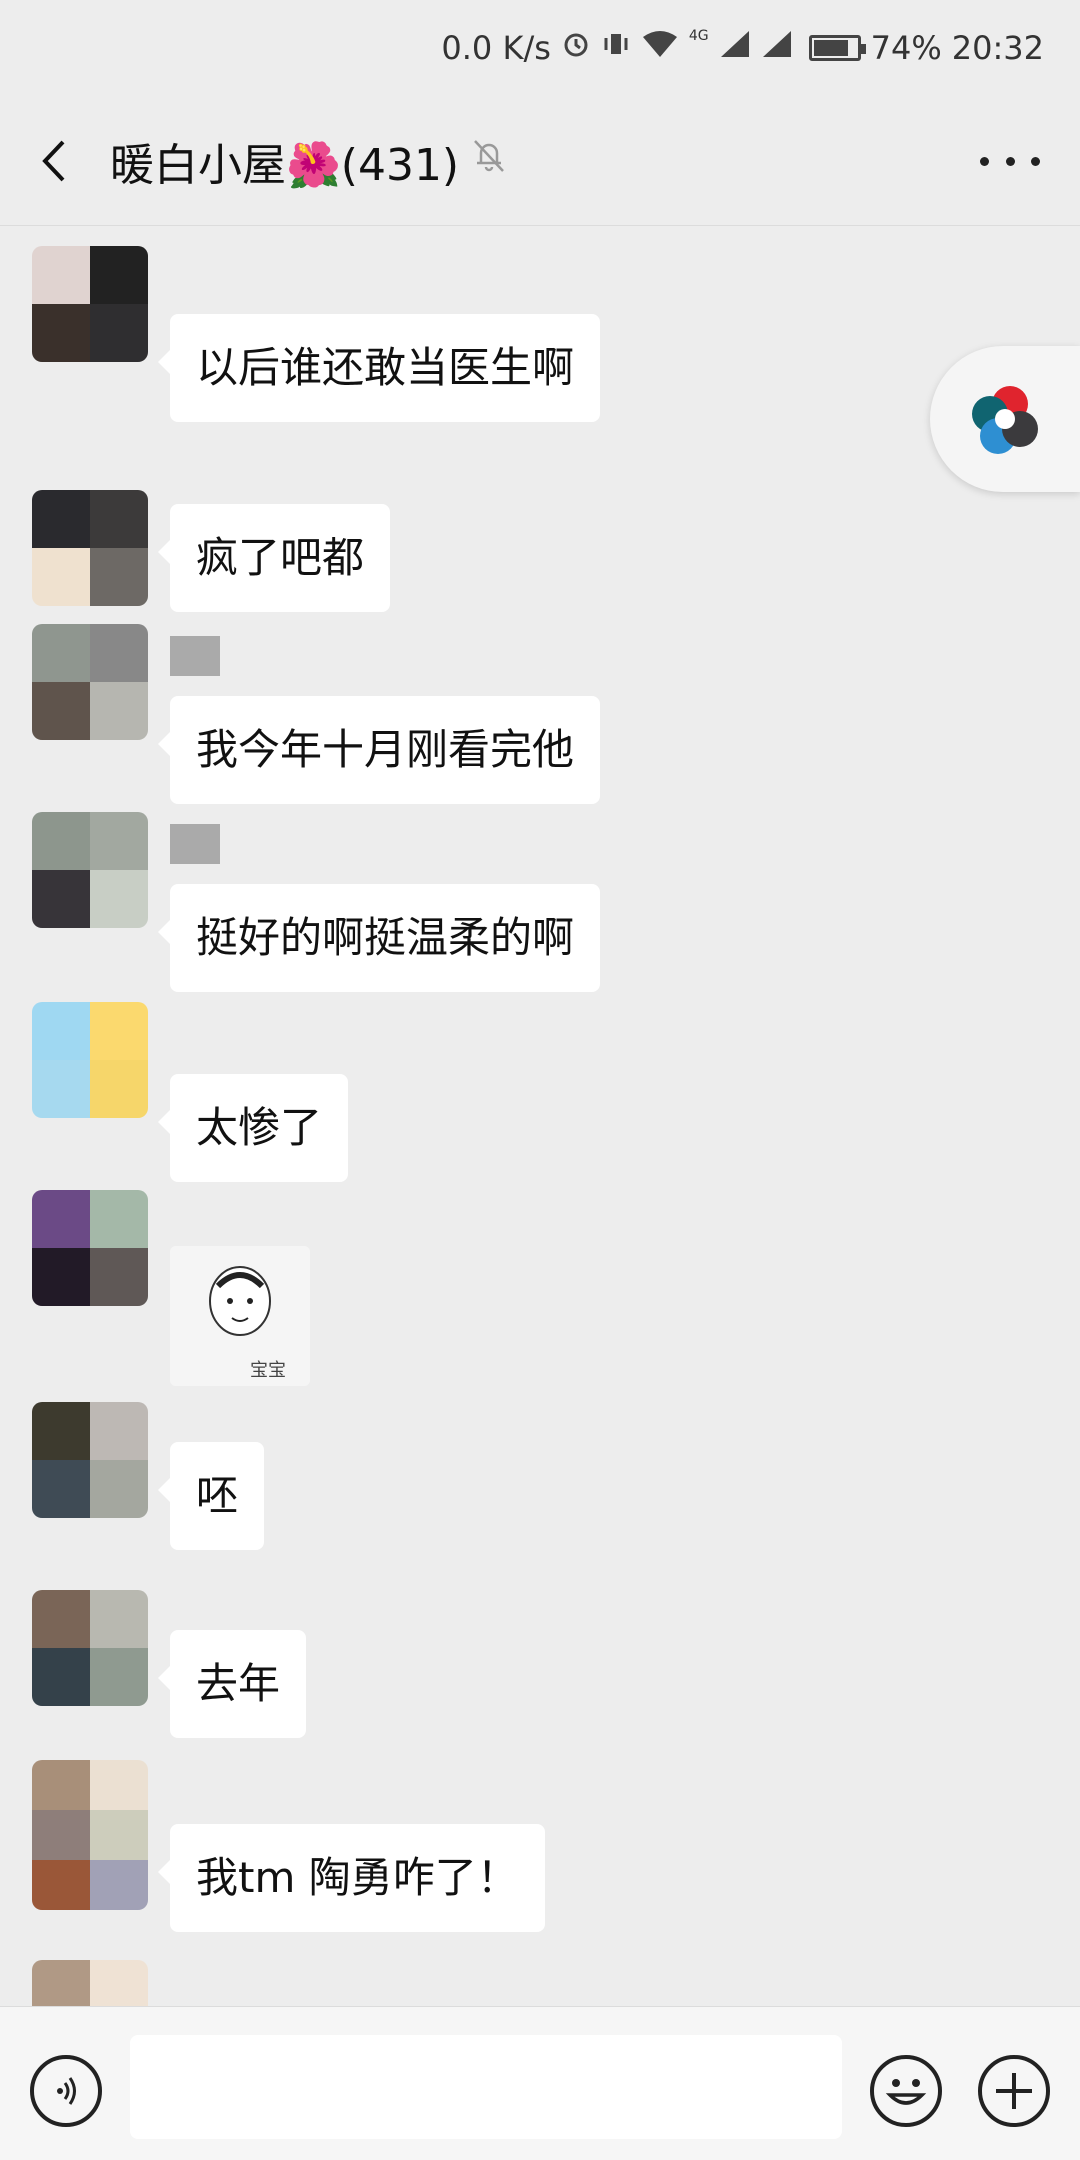 This screenshot has width=1080, height=2160. I want to click on emoji-icon, so click(906, 2092).